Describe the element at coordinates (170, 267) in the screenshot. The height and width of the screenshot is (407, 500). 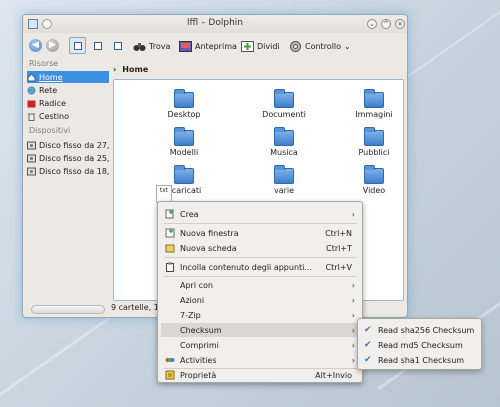
I see `paste-icon` at that location.